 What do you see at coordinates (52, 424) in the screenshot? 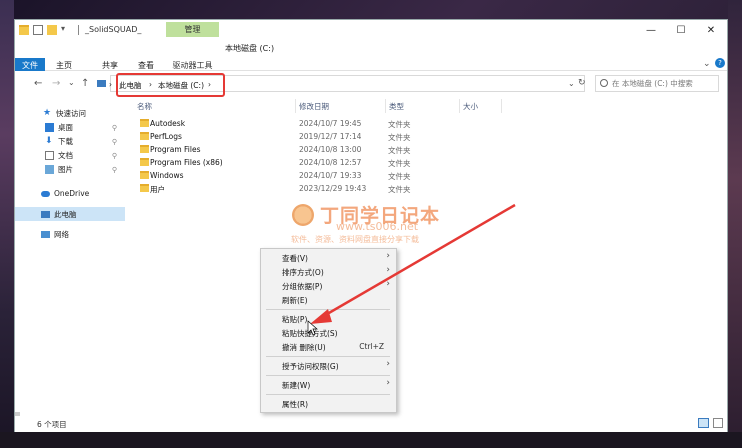
I see `item-count: 6 个项目` at bounding box center [52, 424].